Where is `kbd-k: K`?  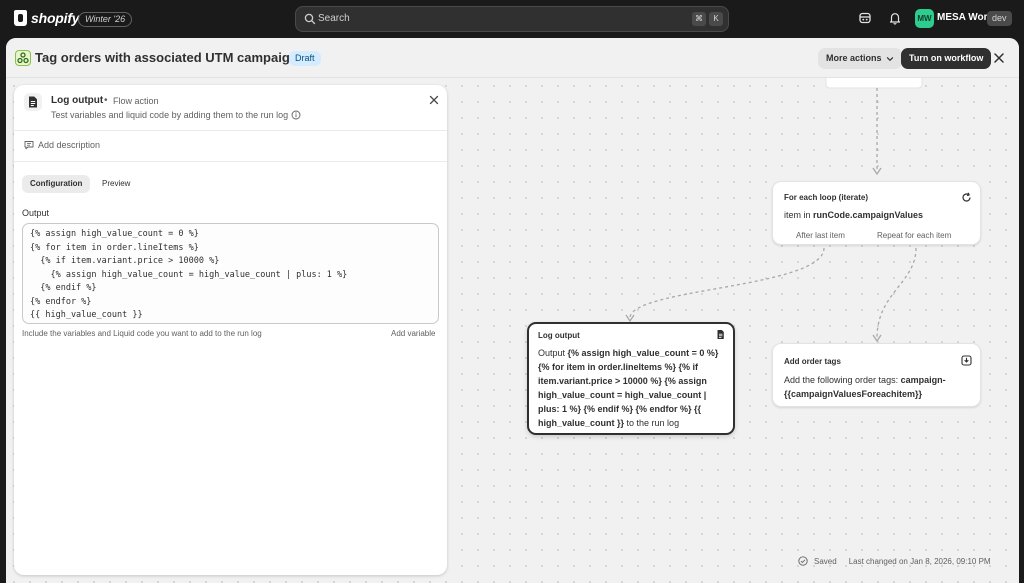
kbd-k: K is located at coordinates (716, 19).